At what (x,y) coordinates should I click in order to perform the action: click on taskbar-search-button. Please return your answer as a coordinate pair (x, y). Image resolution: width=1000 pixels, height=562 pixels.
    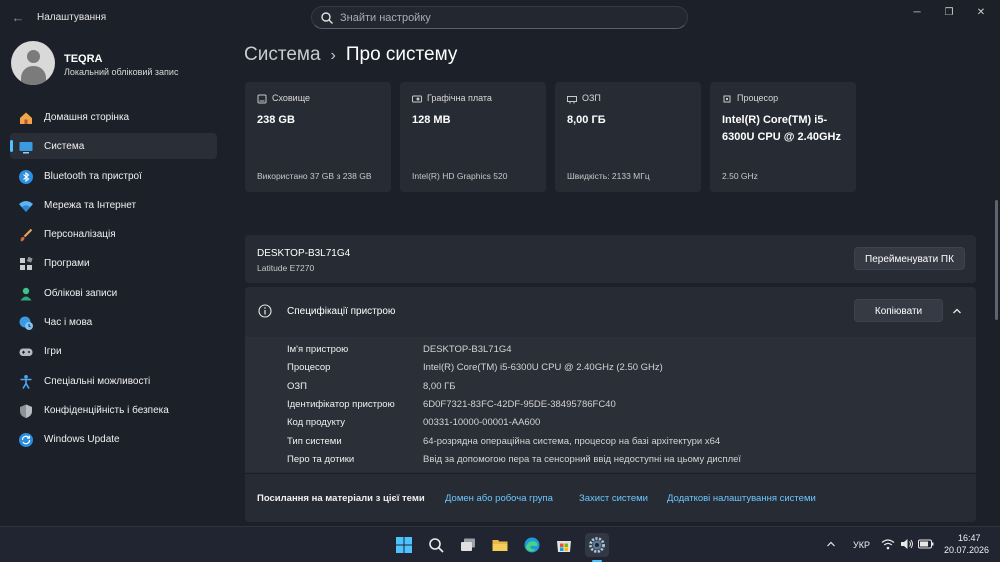
    Looking at the image, I should click on (436, 545).